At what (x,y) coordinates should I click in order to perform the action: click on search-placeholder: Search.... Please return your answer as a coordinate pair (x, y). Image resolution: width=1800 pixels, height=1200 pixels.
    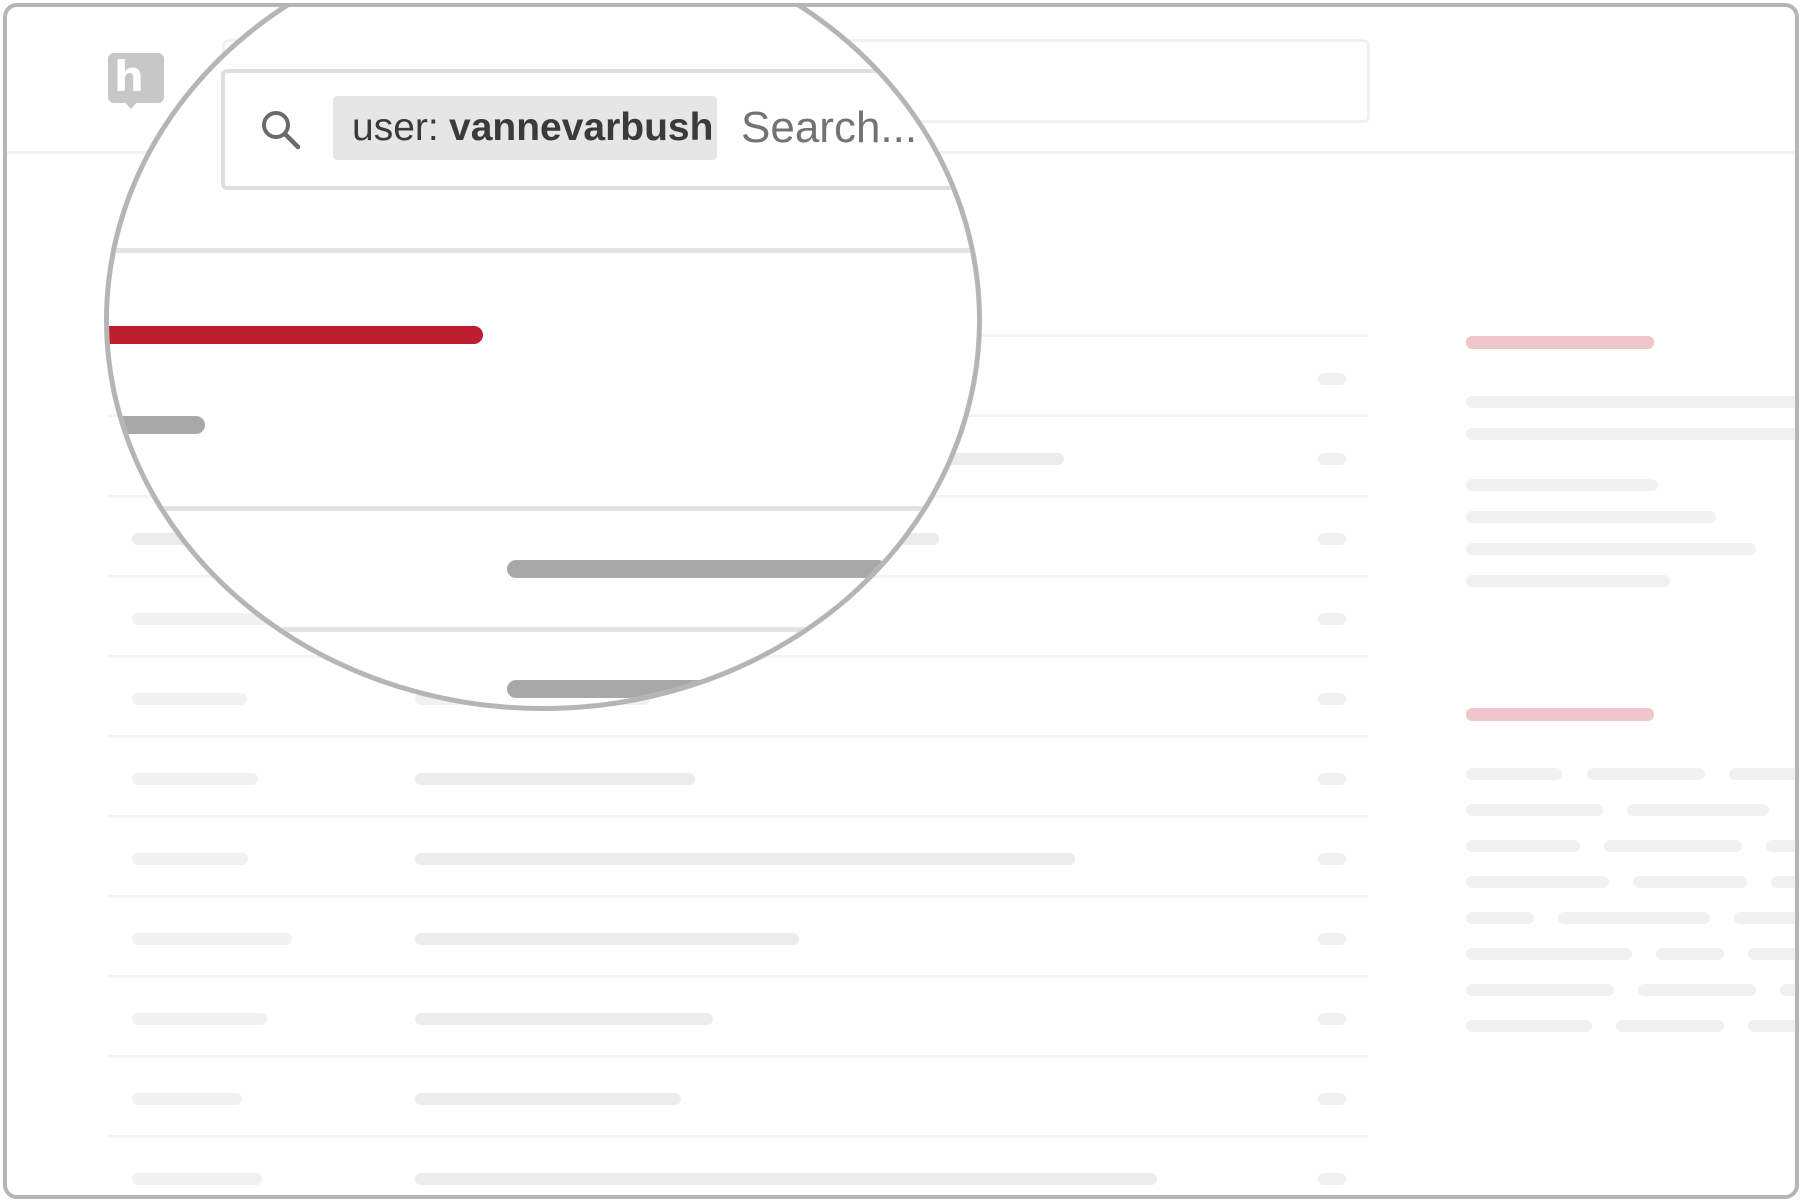
    Looking at the image, I should click on (829, 127).